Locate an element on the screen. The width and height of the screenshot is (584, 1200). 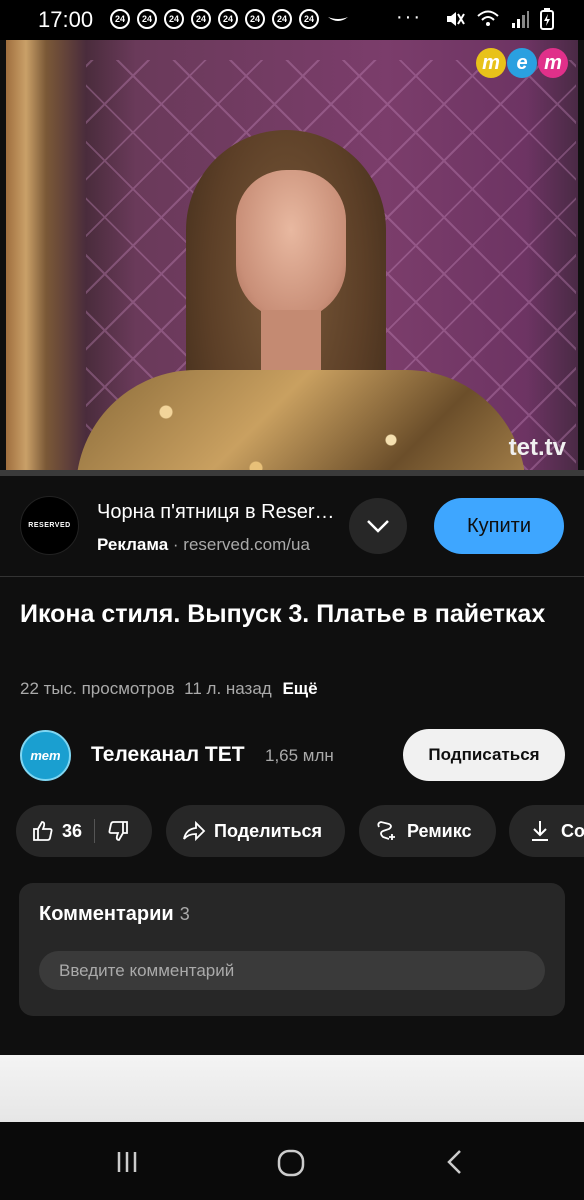
system-nav-bar is located at coordinates (292, 1161).